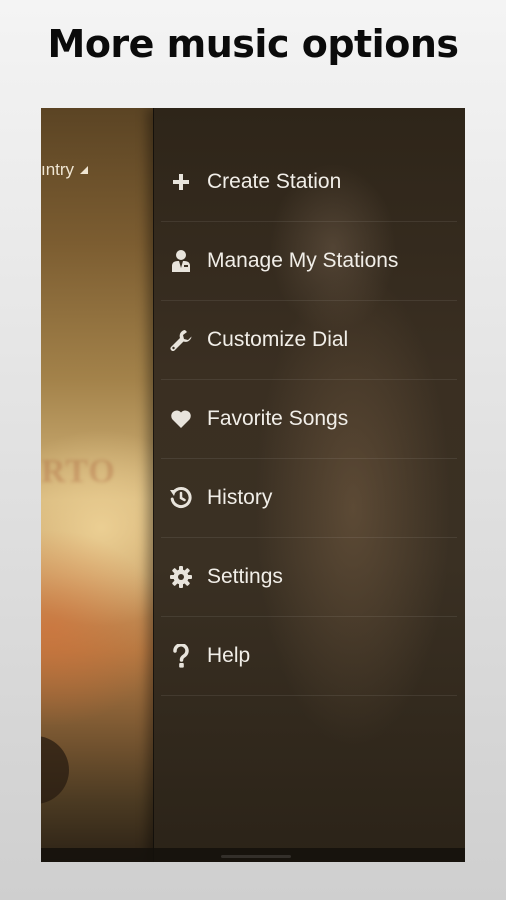  What do you see at coordinates (309, 656) in the screenshot?
I see `menu-item-help: Help` at bounding box center [309, 656].